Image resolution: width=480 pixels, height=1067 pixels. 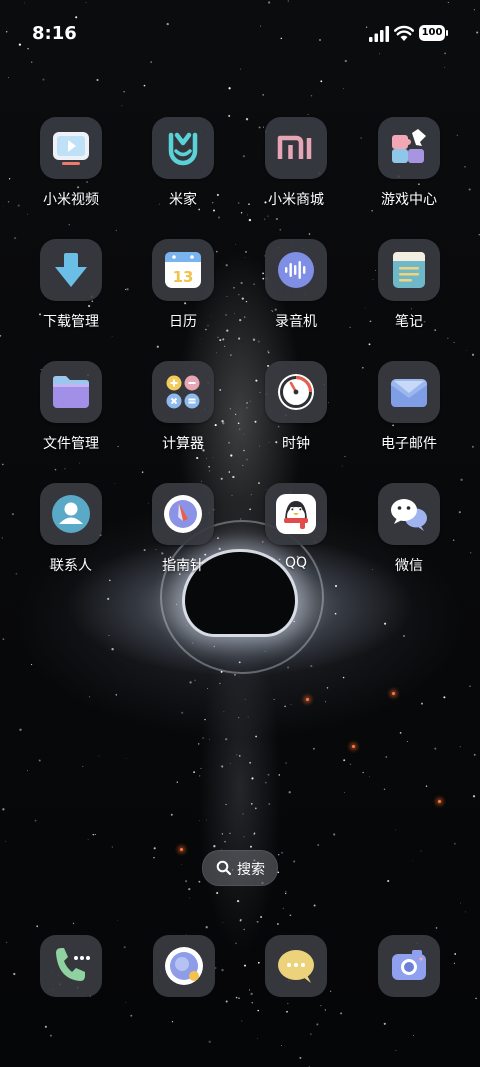 What do you see at coordinates (183, 294) in the screenshot?
I see `app-calendar: 13 日历` at bounding box center [183, 294].